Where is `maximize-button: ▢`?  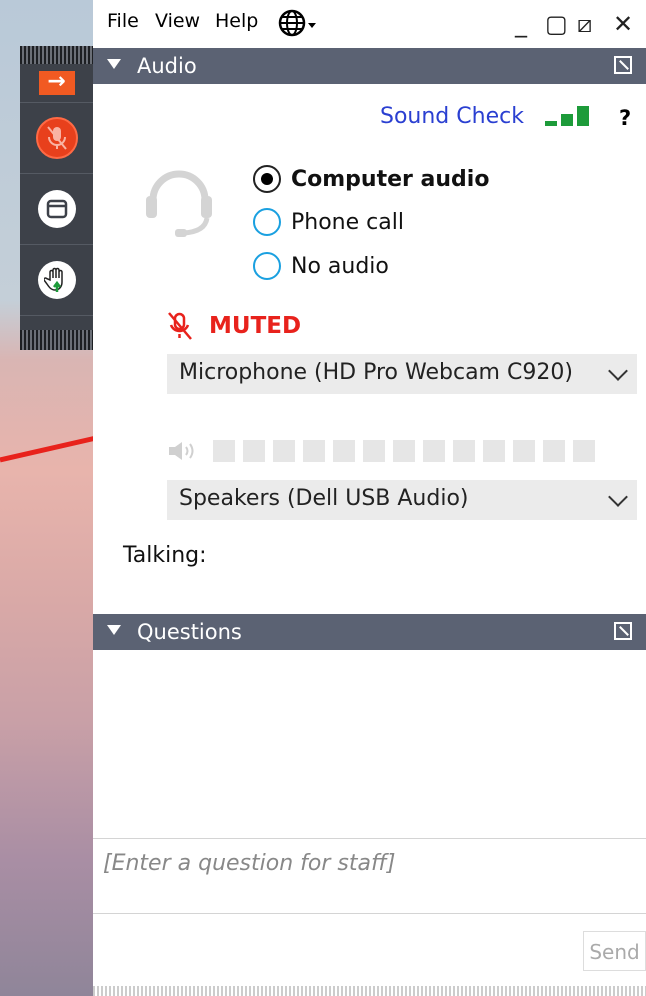 maximize-button: ▢ is located at coordinates (556, 24).